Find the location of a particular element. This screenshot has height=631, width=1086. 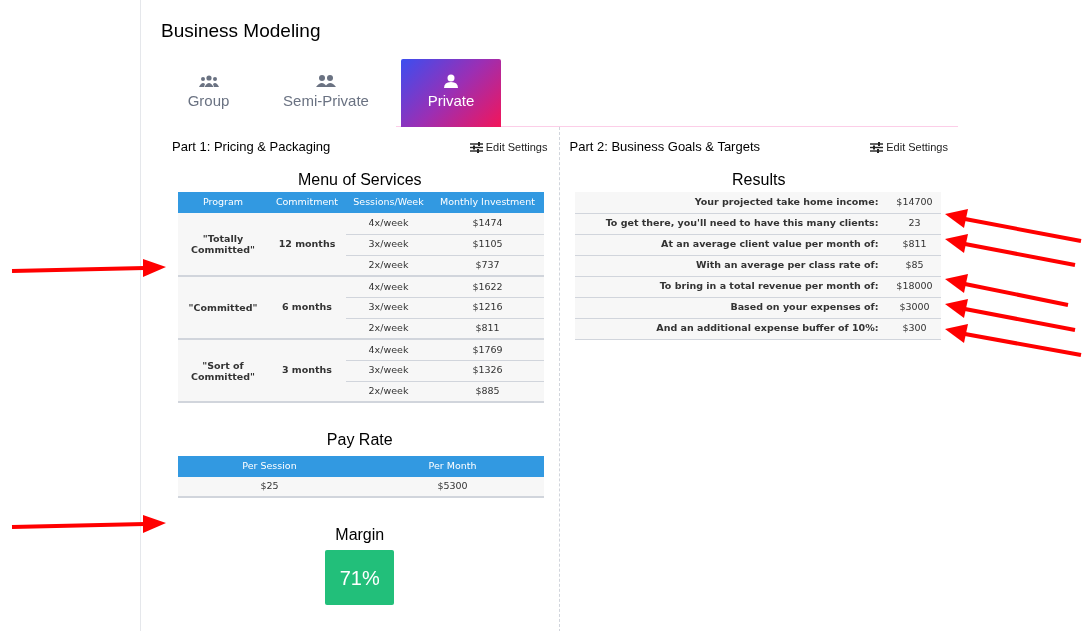

table-cell: $1769 is located at coordinates (487, 349).